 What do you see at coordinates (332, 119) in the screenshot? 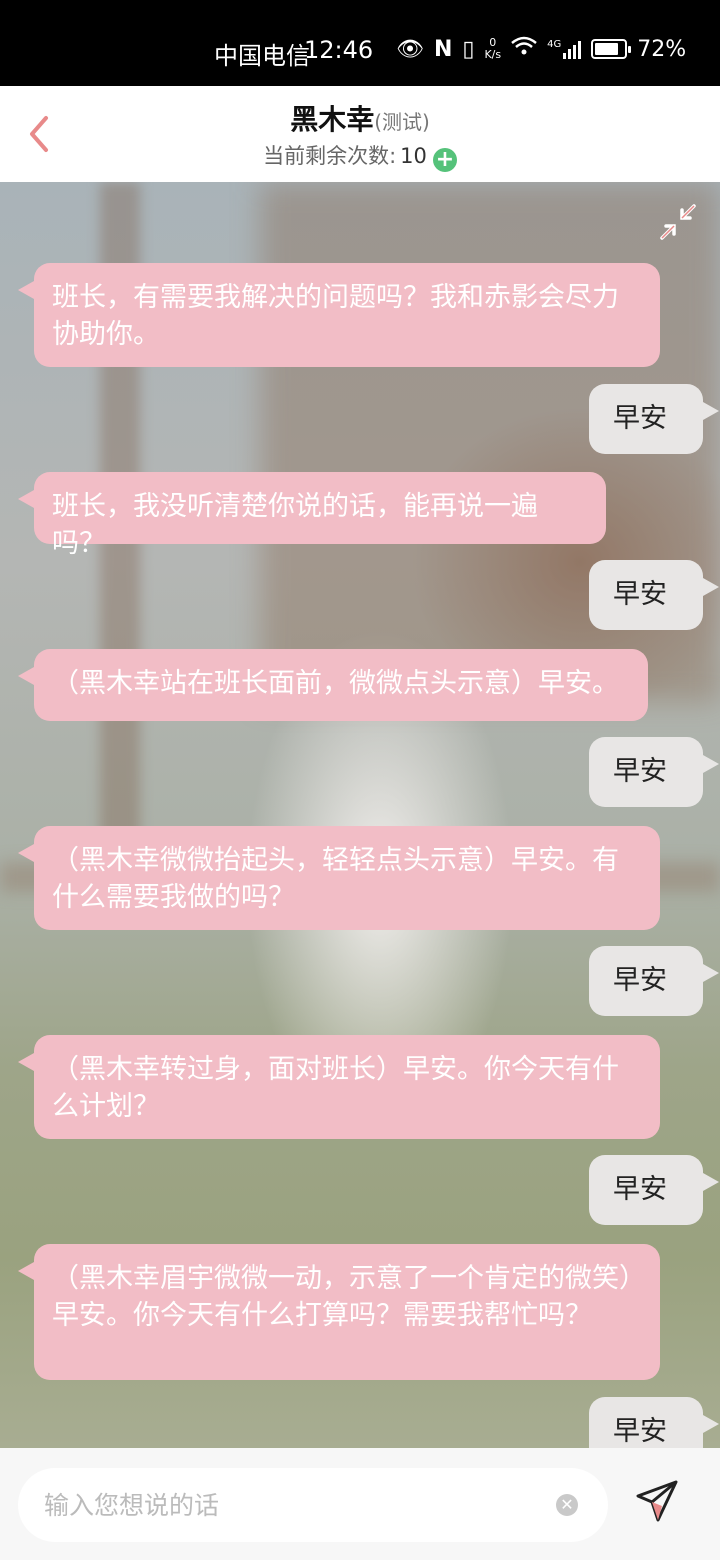
I see `character-name: 黑木幸` at bounding box center [332, 119].